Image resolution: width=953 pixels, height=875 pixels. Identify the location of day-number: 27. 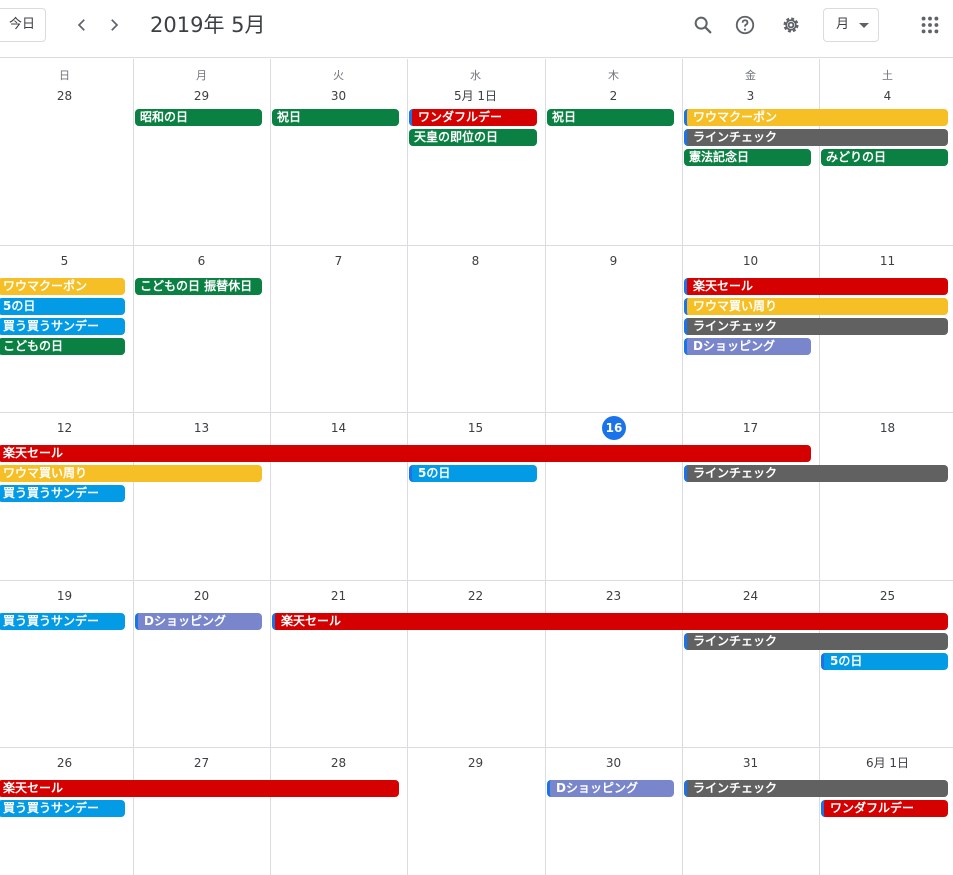
(201, 763).